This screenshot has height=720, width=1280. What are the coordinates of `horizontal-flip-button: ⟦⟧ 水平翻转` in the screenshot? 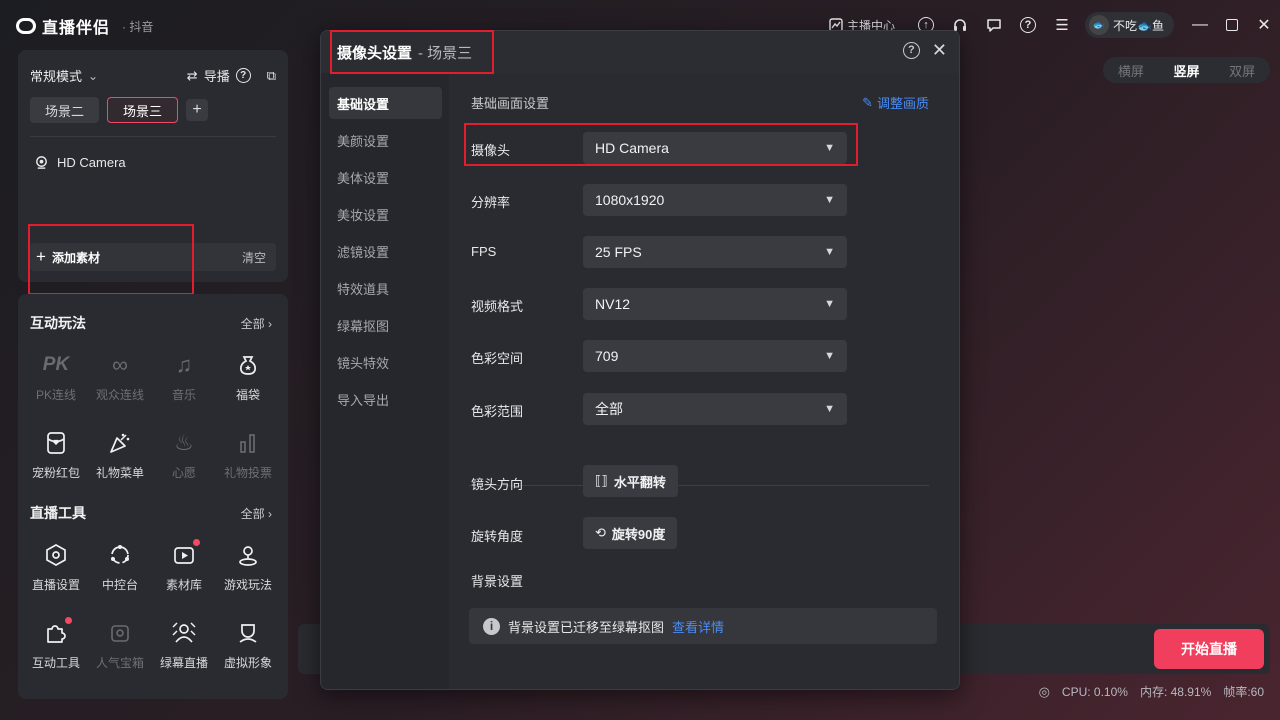 It's located at (630, 481).